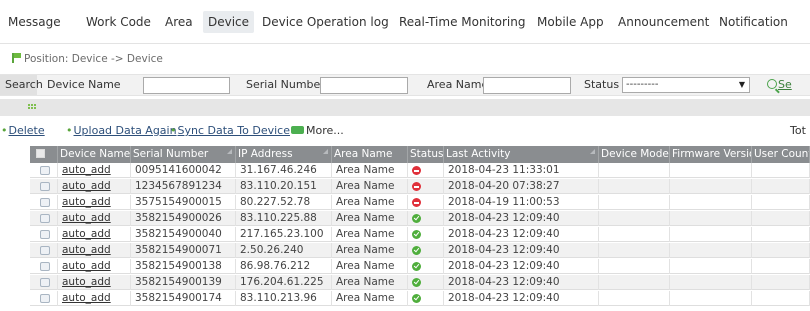 The height and width of the screenshot is (311, 810). I want to click on col-status: Status, so click(426, 154).